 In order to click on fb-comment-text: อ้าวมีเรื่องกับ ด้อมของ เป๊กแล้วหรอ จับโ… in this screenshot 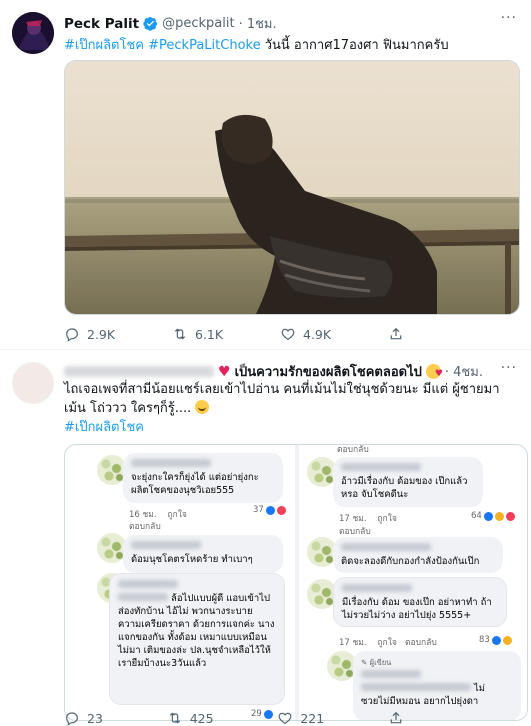, I will do `click(404, 488)`.